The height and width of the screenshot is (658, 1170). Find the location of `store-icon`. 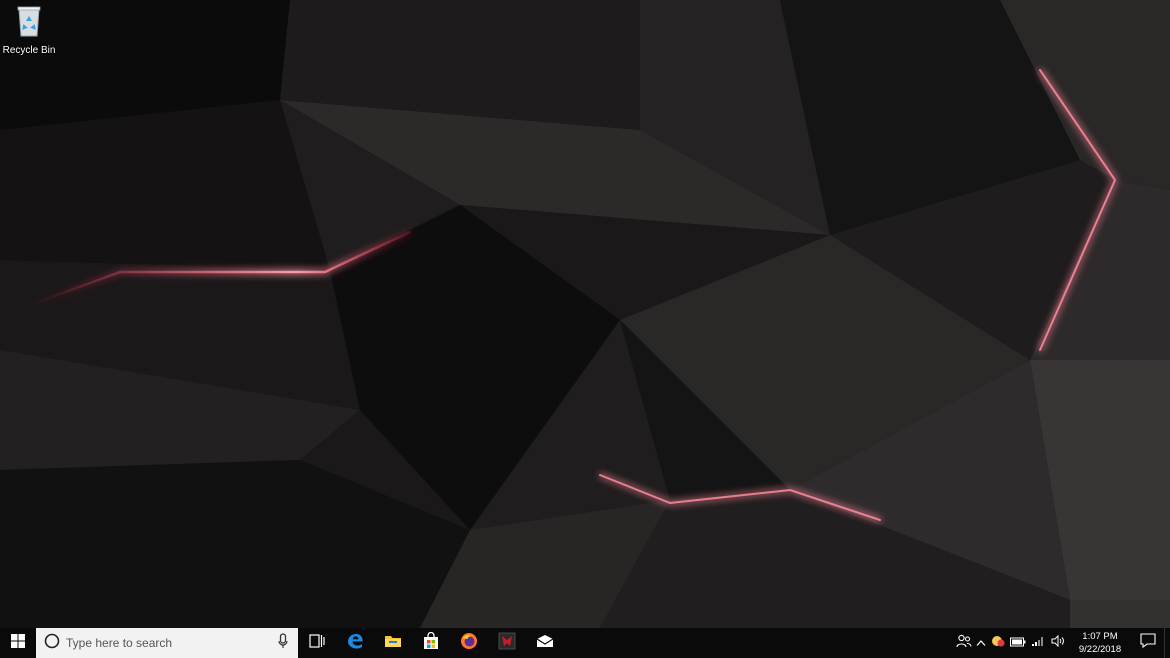

store-icon is located at coordinates (431, 643).